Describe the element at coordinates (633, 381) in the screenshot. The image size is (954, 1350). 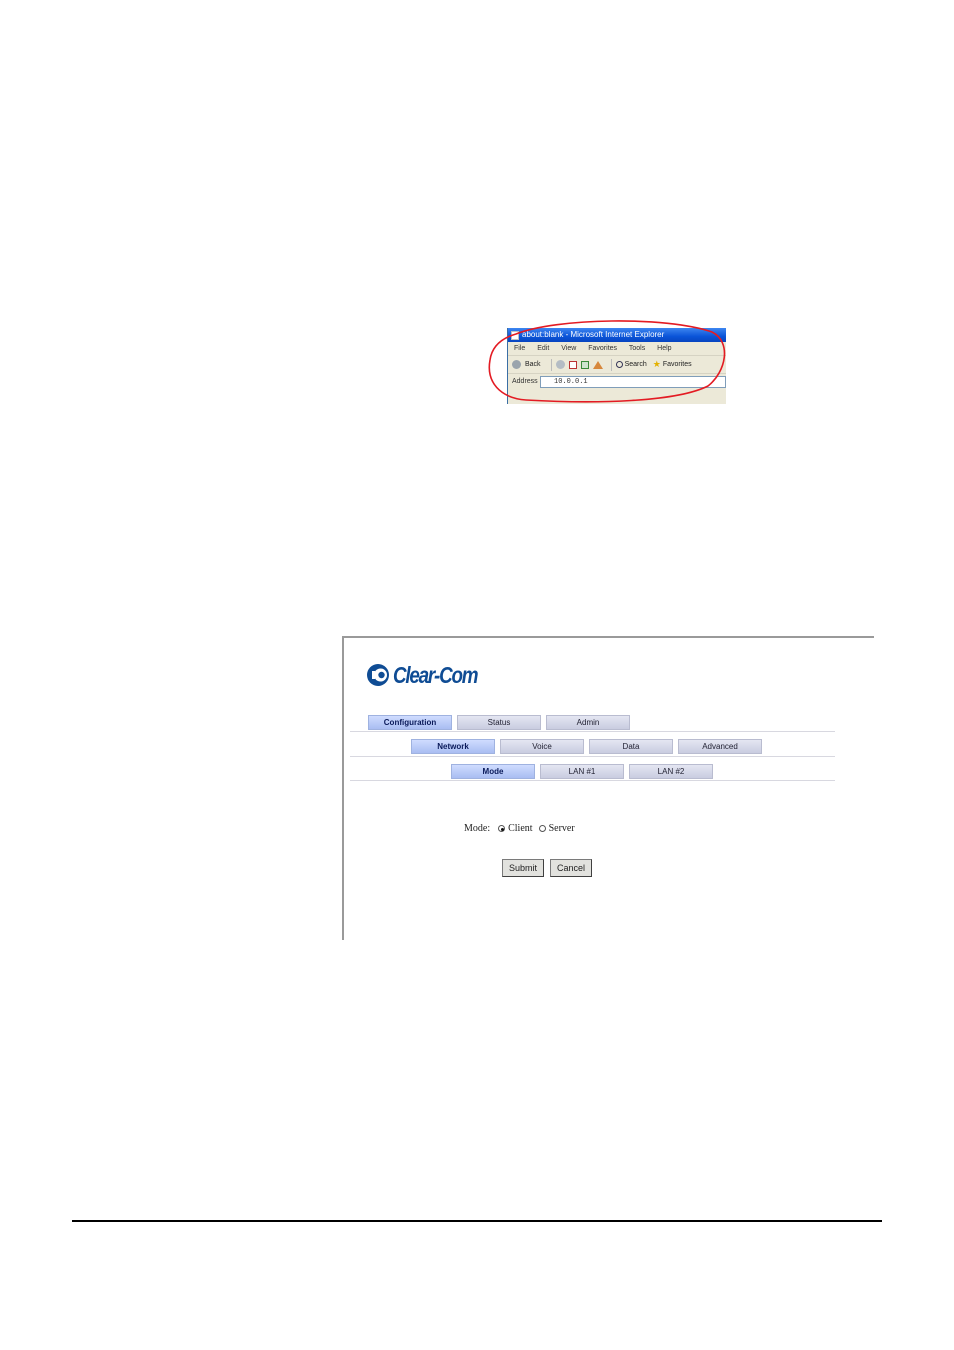
I see `address-input: 10.0.0.1` at that location.